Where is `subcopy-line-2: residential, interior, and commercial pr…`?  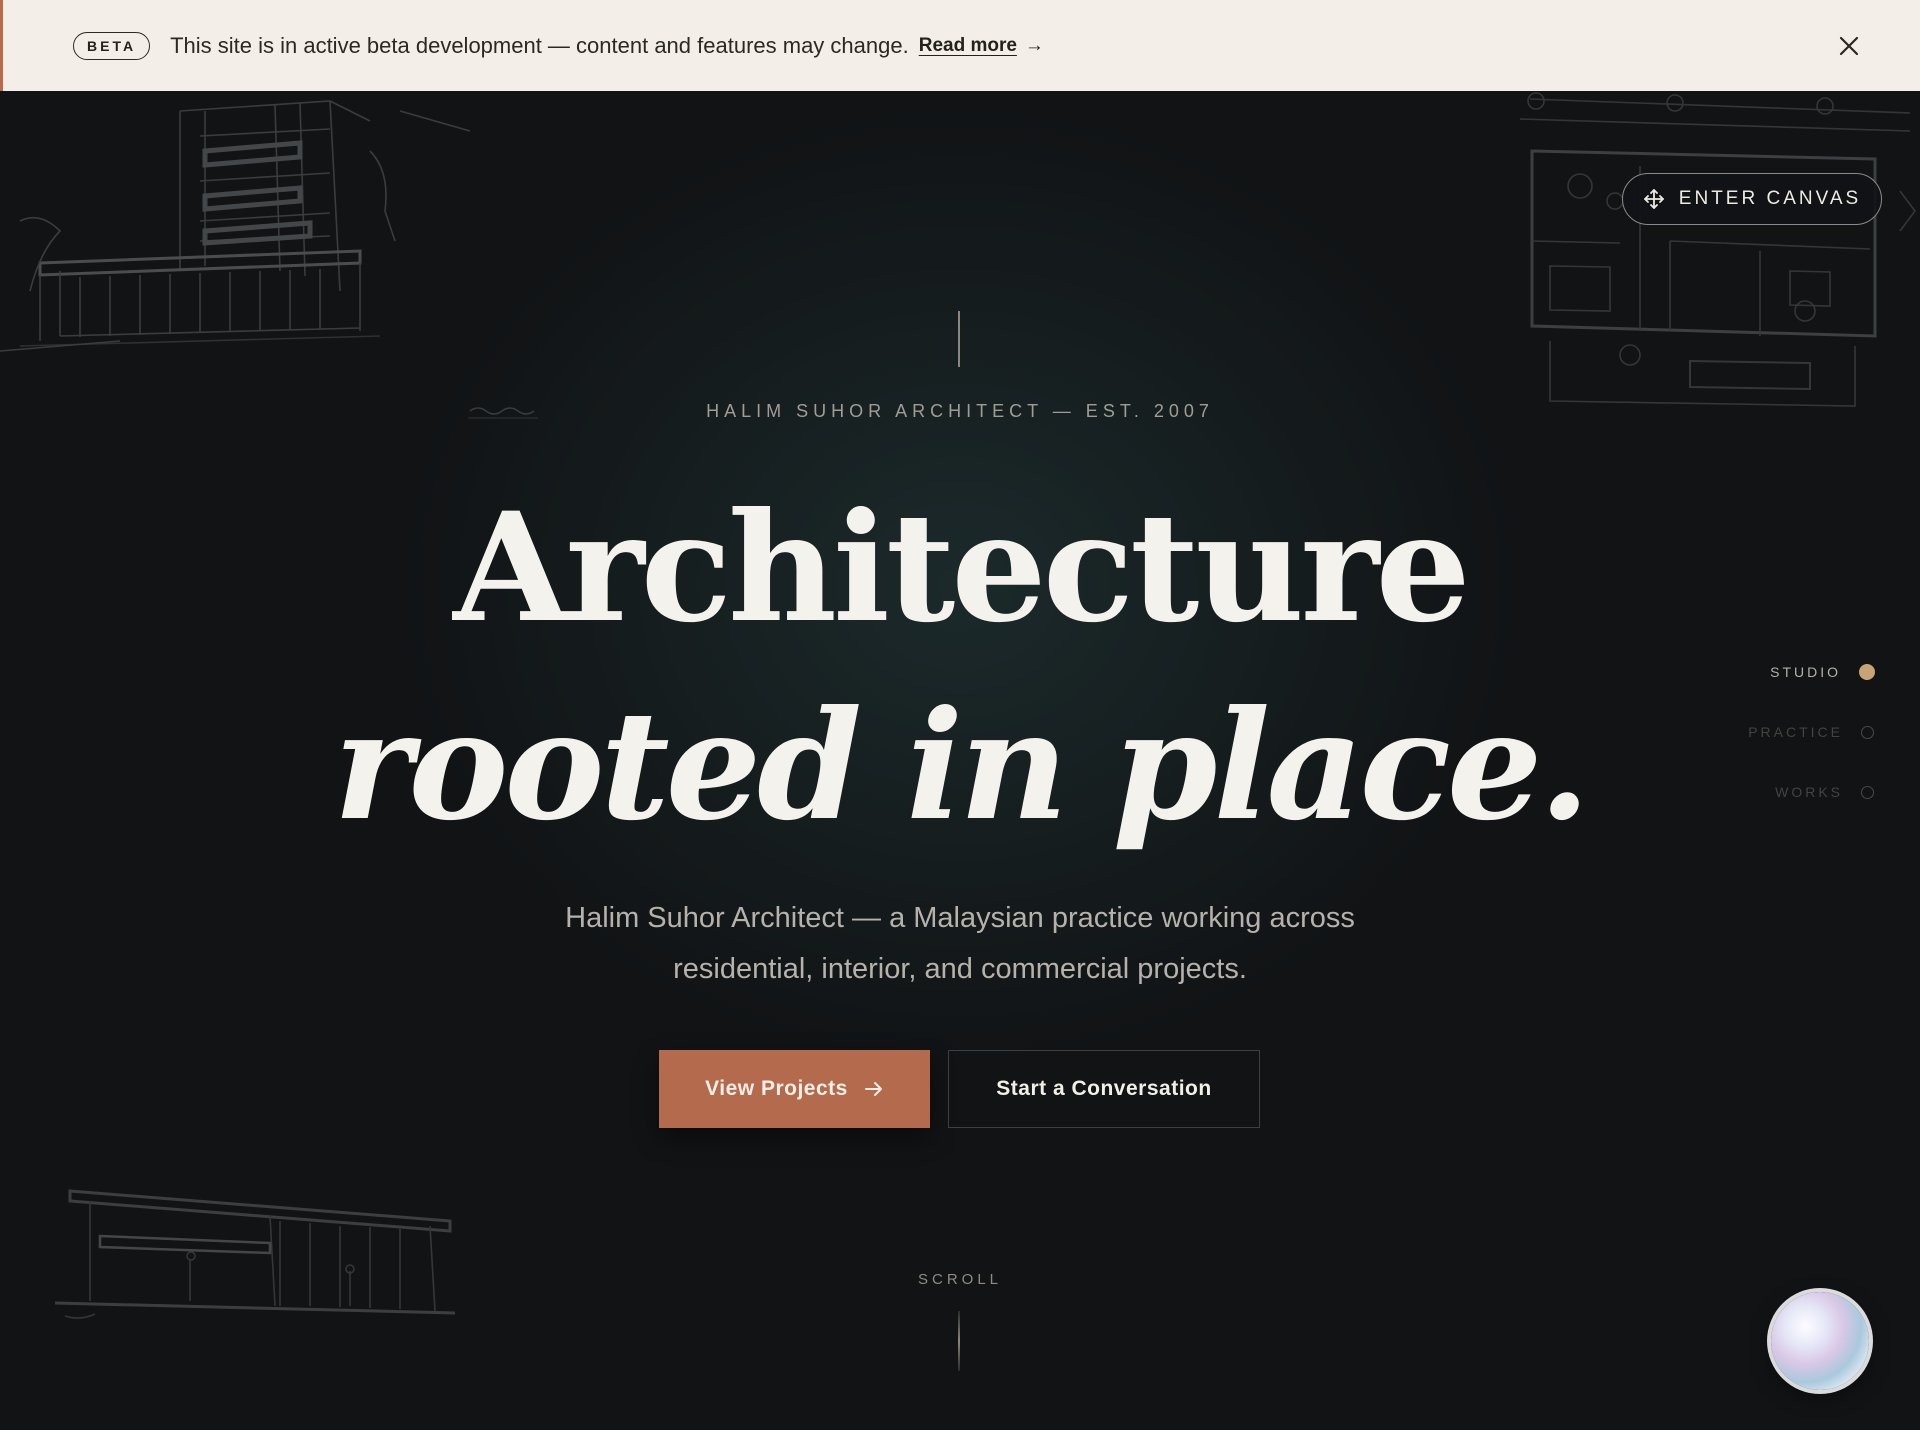 subcopy-line-2: residential, interior, and commercial pr… is located at coordinates (960, 969).